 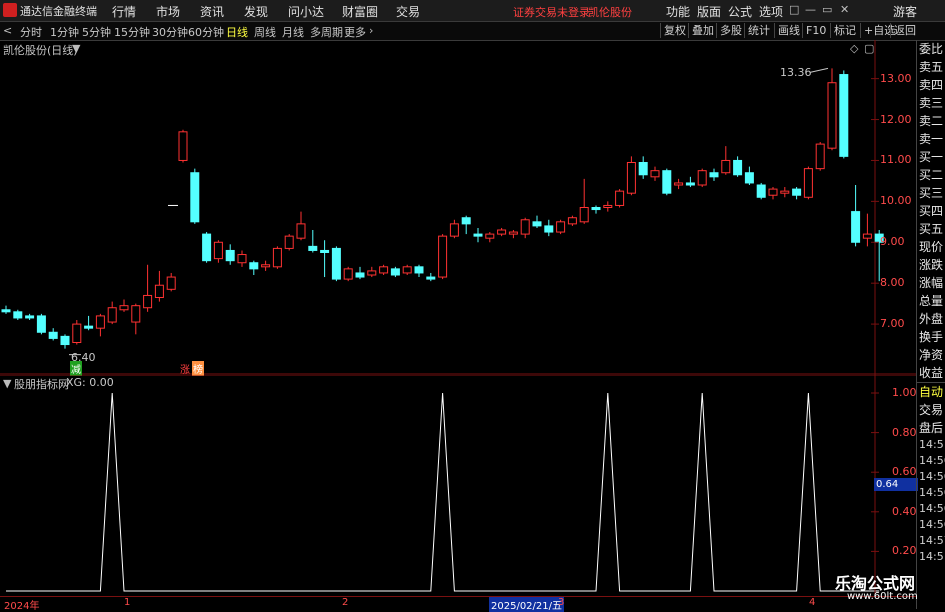 I want to click on period-timeshare: 分时, so click(x=31, y=32).